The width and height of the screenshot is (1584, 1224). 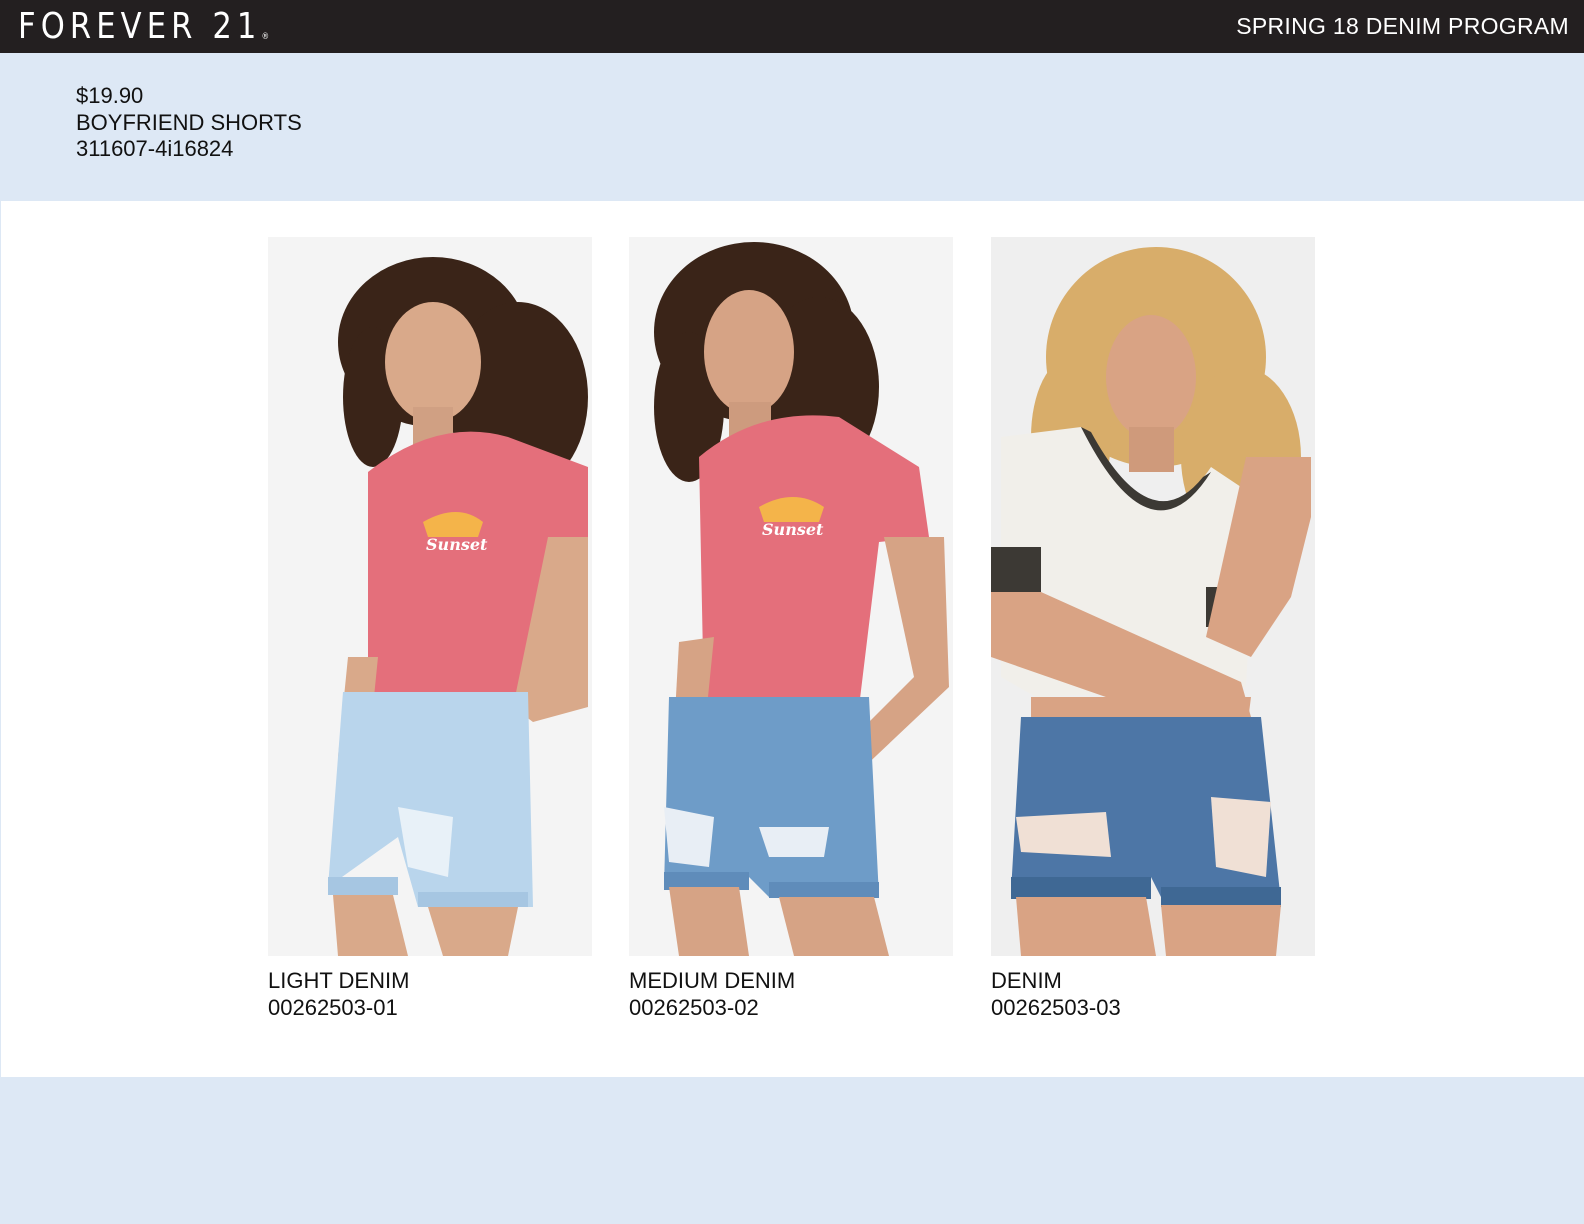 What do you see at coordinates (1153, 994) in the screenshot?
I see `variant-caption: DENIM 00262503-03` at bounding box center [1153, 994].